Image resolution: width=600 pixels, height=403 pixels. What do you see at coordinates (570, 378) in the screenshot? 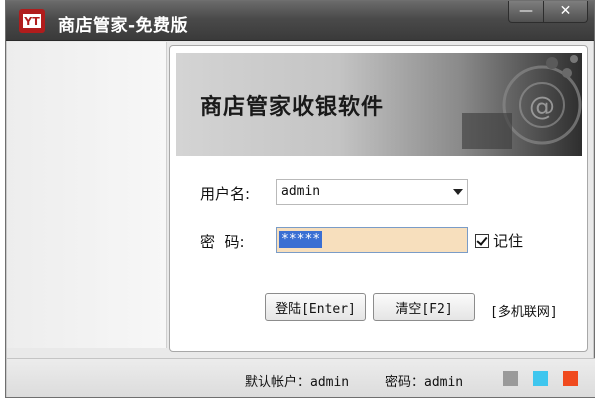
I see `theme-orange-swatch` at bounding box center [570, 378].